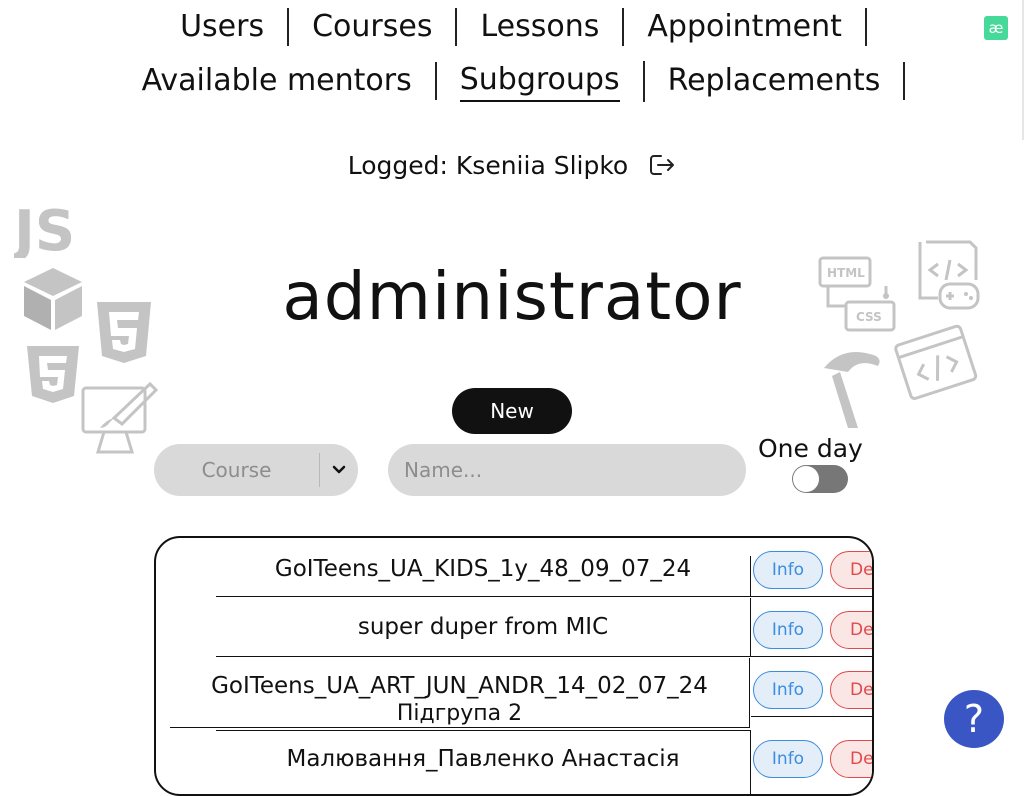  I want to click on help-button: ?, so click(974, 719).